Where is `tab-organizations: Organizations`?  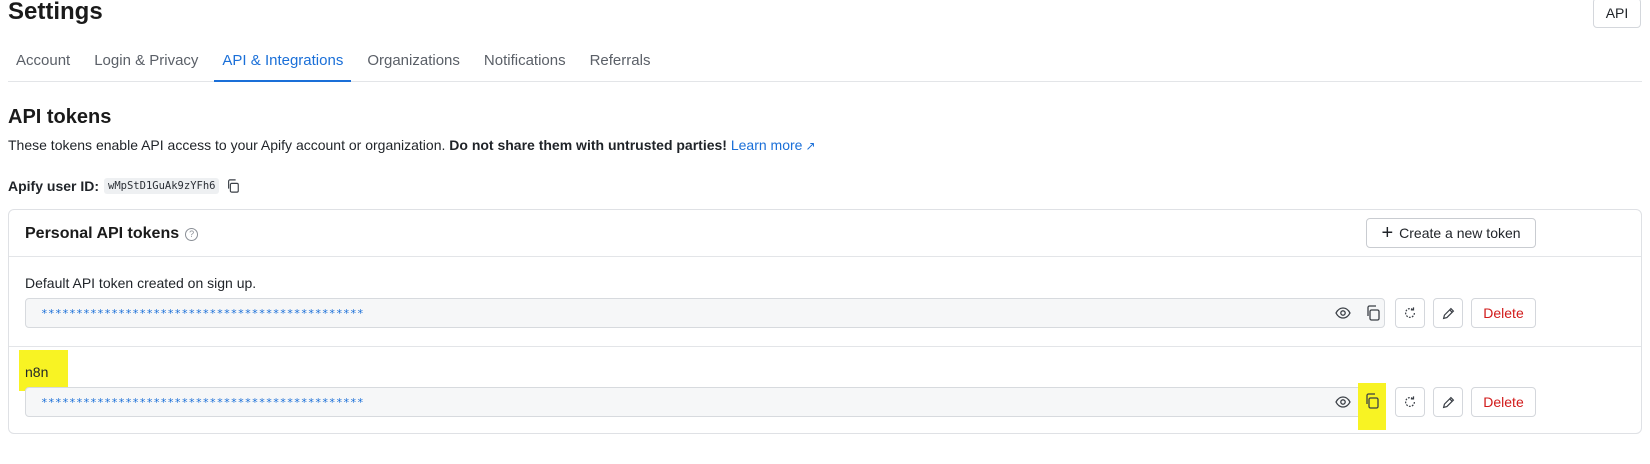 tab-organizations: Organizations is located at coordinates (413, 63).